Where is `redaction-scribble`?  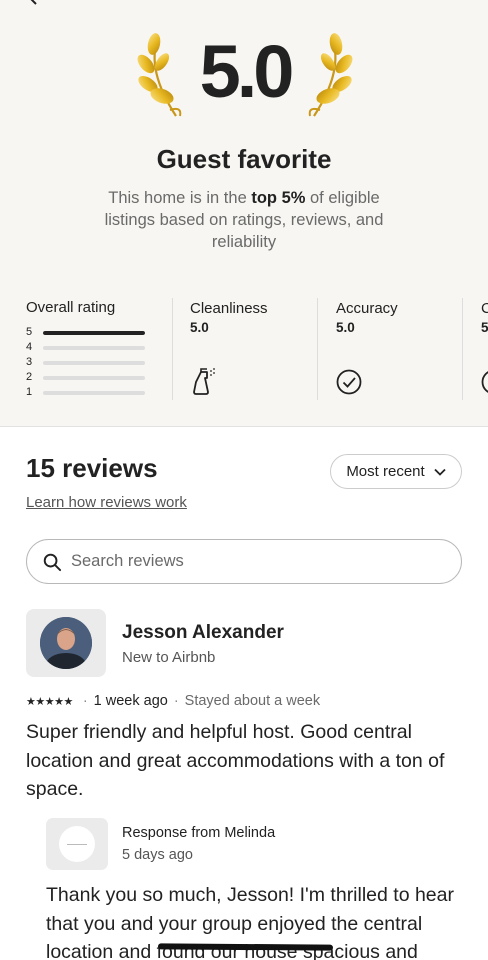
redaction-scribble is located at coordinates (245, 947).